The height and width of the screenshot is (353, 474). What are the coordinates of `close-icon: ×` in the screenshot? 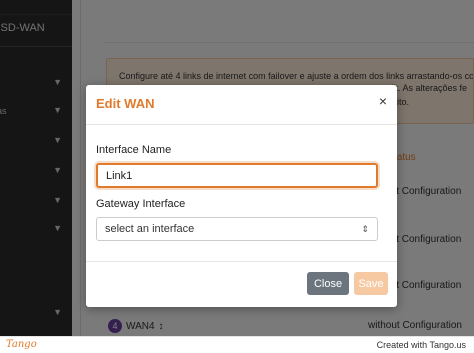 It's located at (383, 101).